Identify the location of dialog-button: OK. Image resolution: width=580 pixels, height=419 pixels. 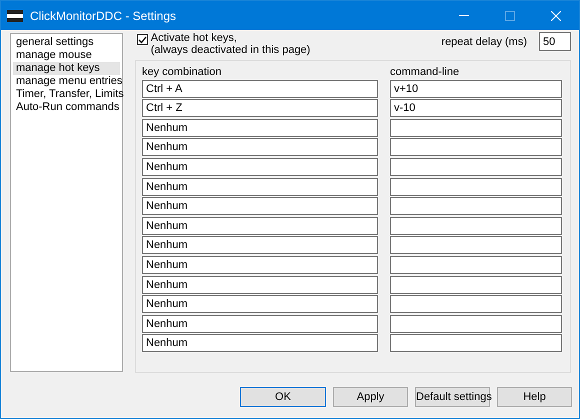
(283, 397).